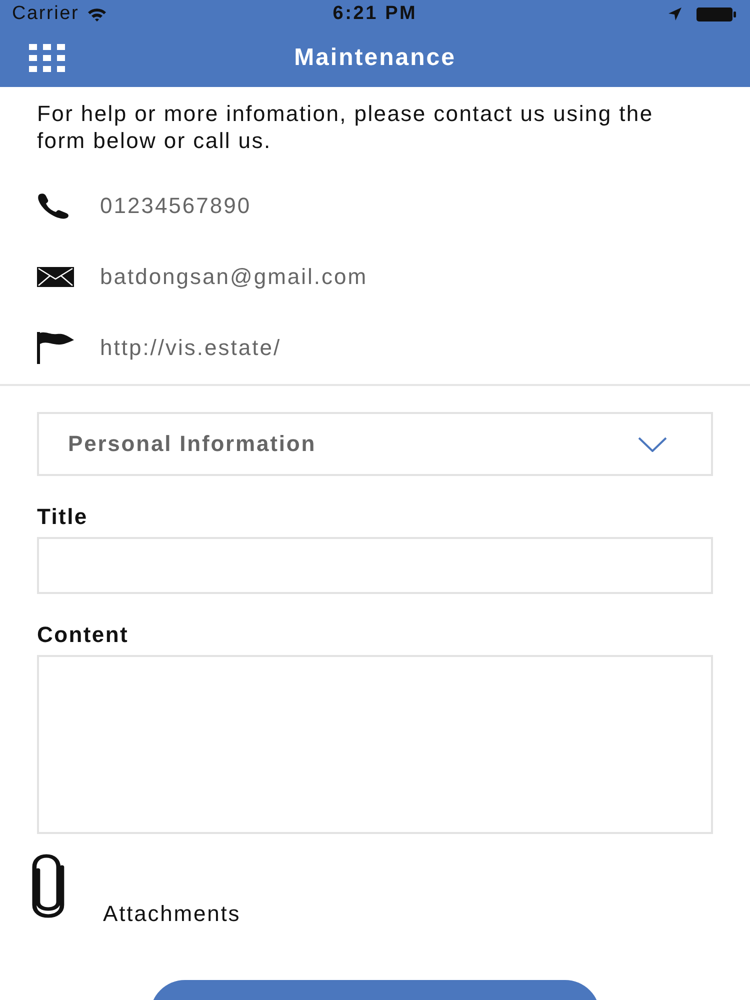 This screenshot has width=750, height=1000. What do you see at coordinates (176, 205) in the screenshot?
I see `phone-number: 01234567890` at bounding box center [176, 205].